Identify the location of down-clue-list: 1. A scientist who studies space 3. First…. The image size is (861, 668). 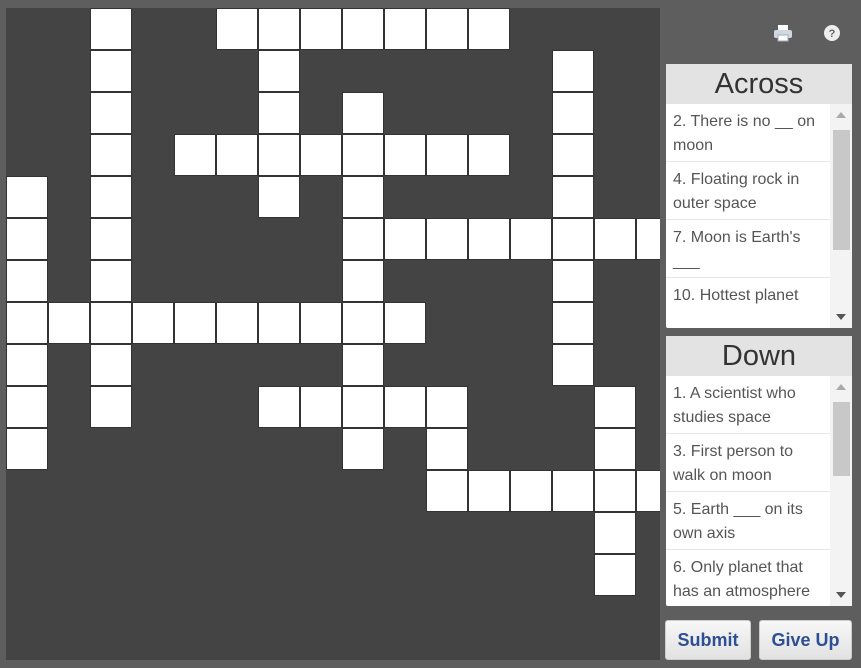
(759, 491).